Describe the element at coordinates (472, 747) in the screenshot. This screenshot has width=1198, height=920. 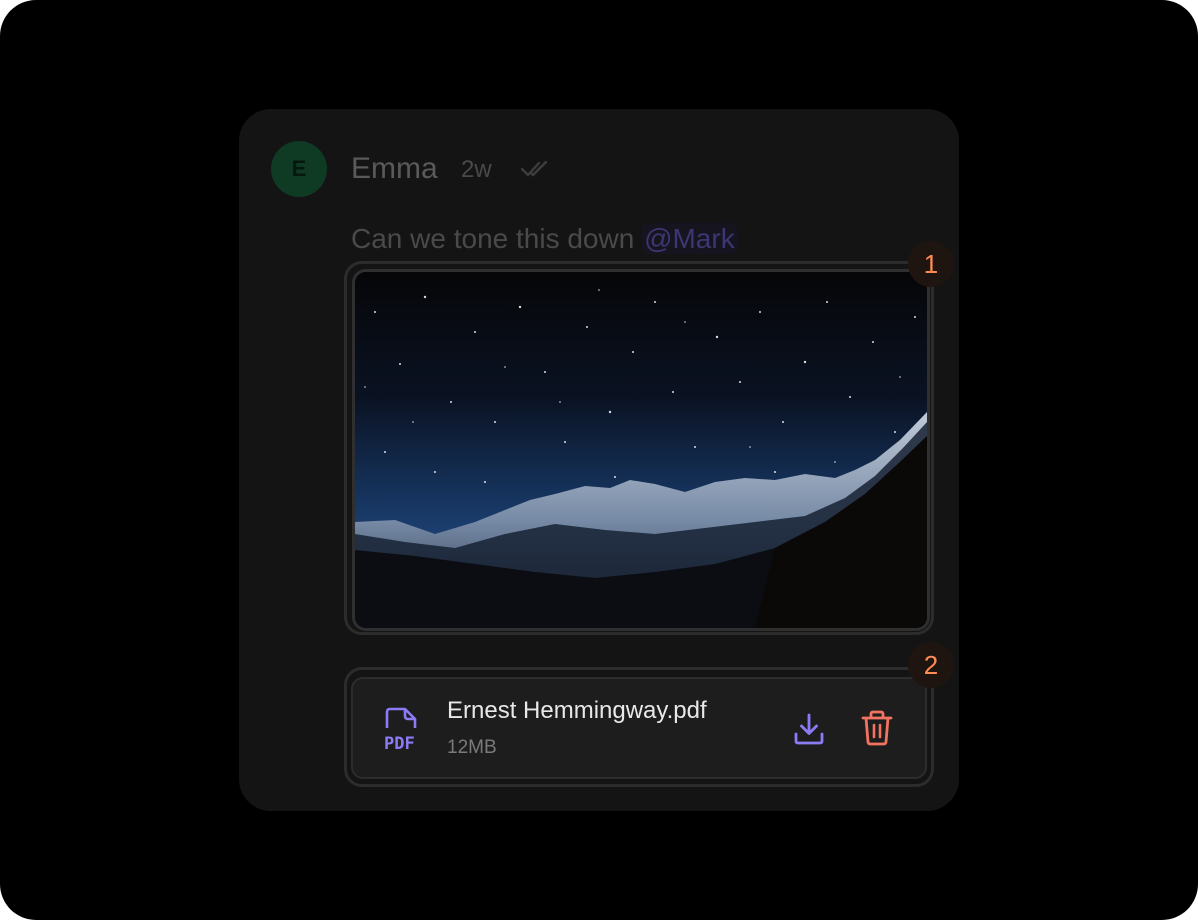
I see `file-size: 12MB` at that location.